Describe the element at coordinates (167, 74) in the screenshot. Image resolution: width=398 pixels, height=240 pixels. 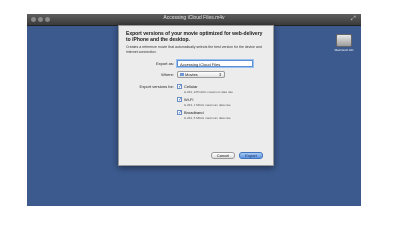
I see `where-label: Where:` at that location.